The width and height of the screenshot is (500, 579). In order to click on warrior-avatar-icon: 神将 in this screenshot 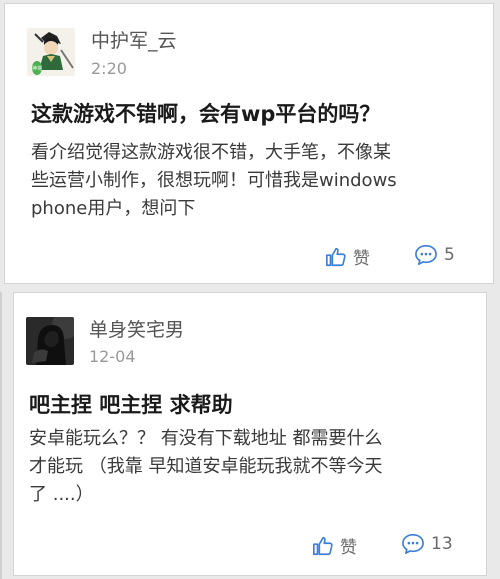, I will do `click(51, 52)`.